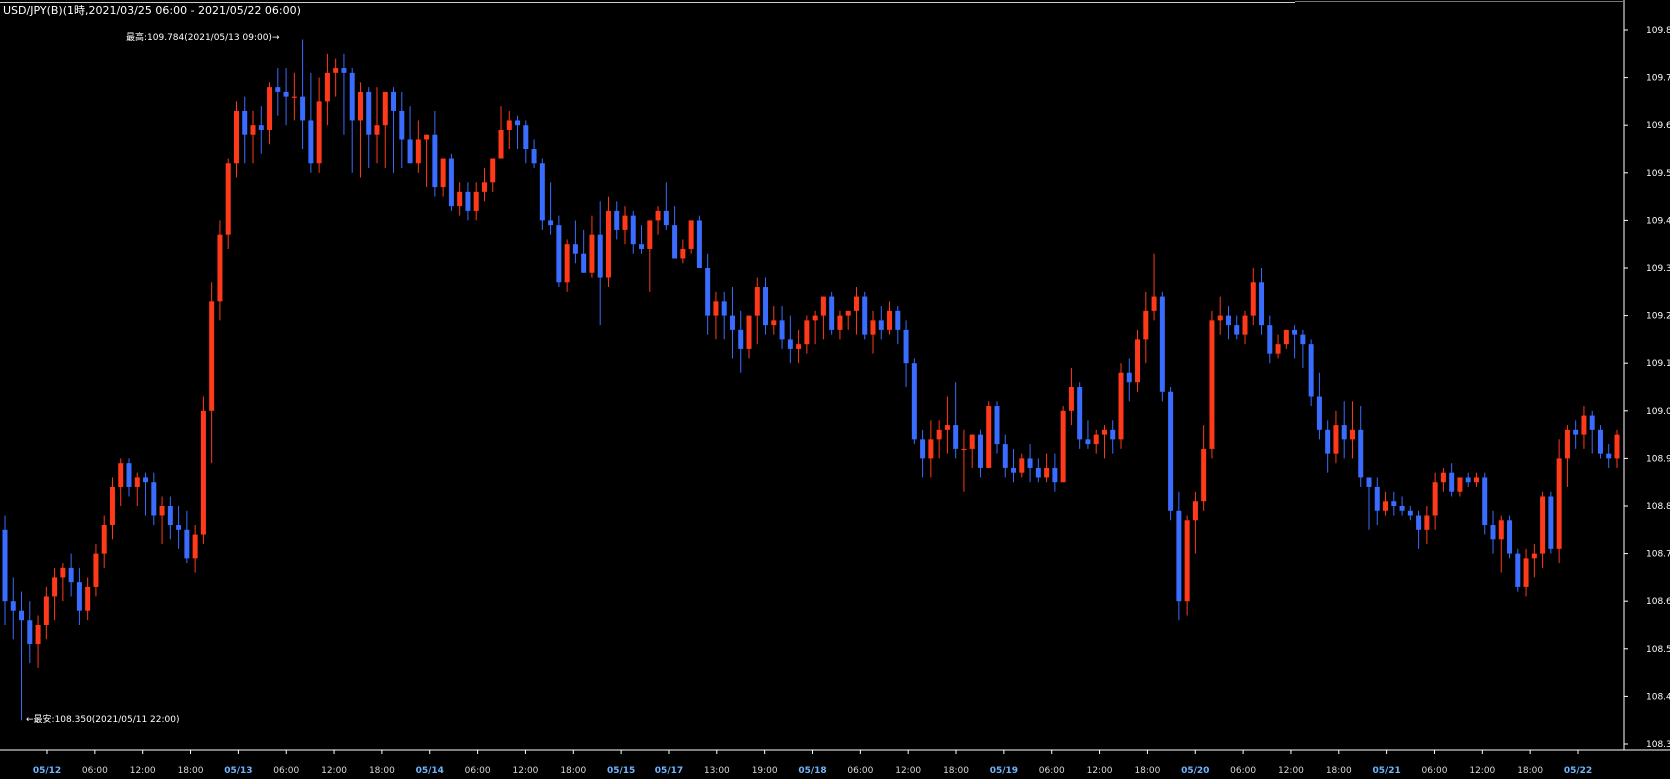 The height and width of the screenshot is (779, 1670). What do you see at coordinates (717, 771) in the screenshot?
I see `x-tick-label: 13:00` at bounding box center [717, 771].